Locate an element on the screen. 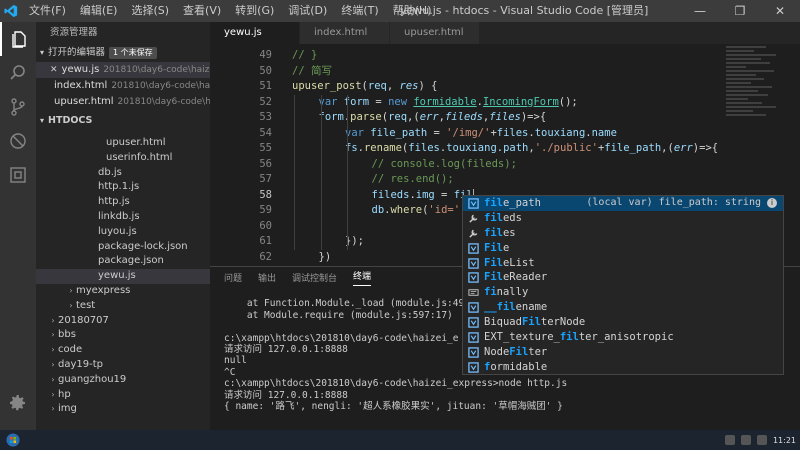 The image size is (800, 450). suggestion-item: FileList is located at coordinates (623, 263).